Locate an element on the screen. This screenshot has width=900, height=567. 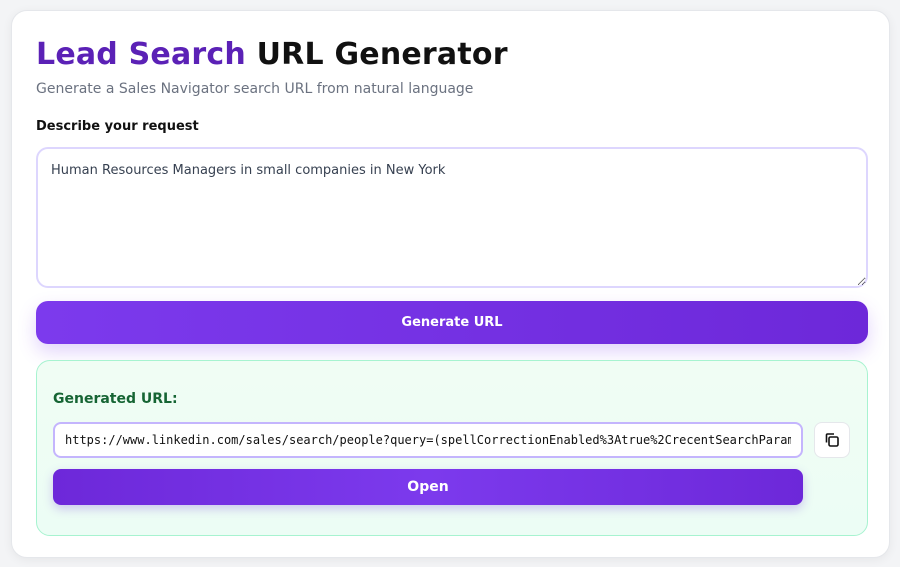
copy-icon is located at coordinates (832, 440).